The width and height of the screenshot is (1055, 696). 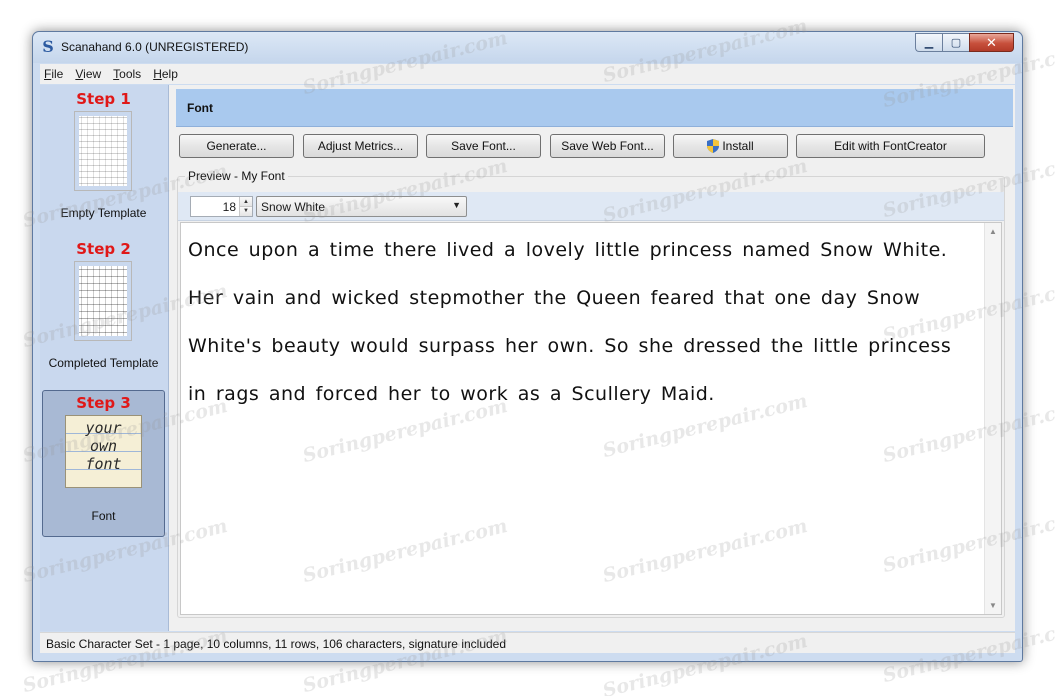 What do you see at coordinates (103, 516) in the screenshot?
I see `step-label: Font` at bounding box center [103, 516].